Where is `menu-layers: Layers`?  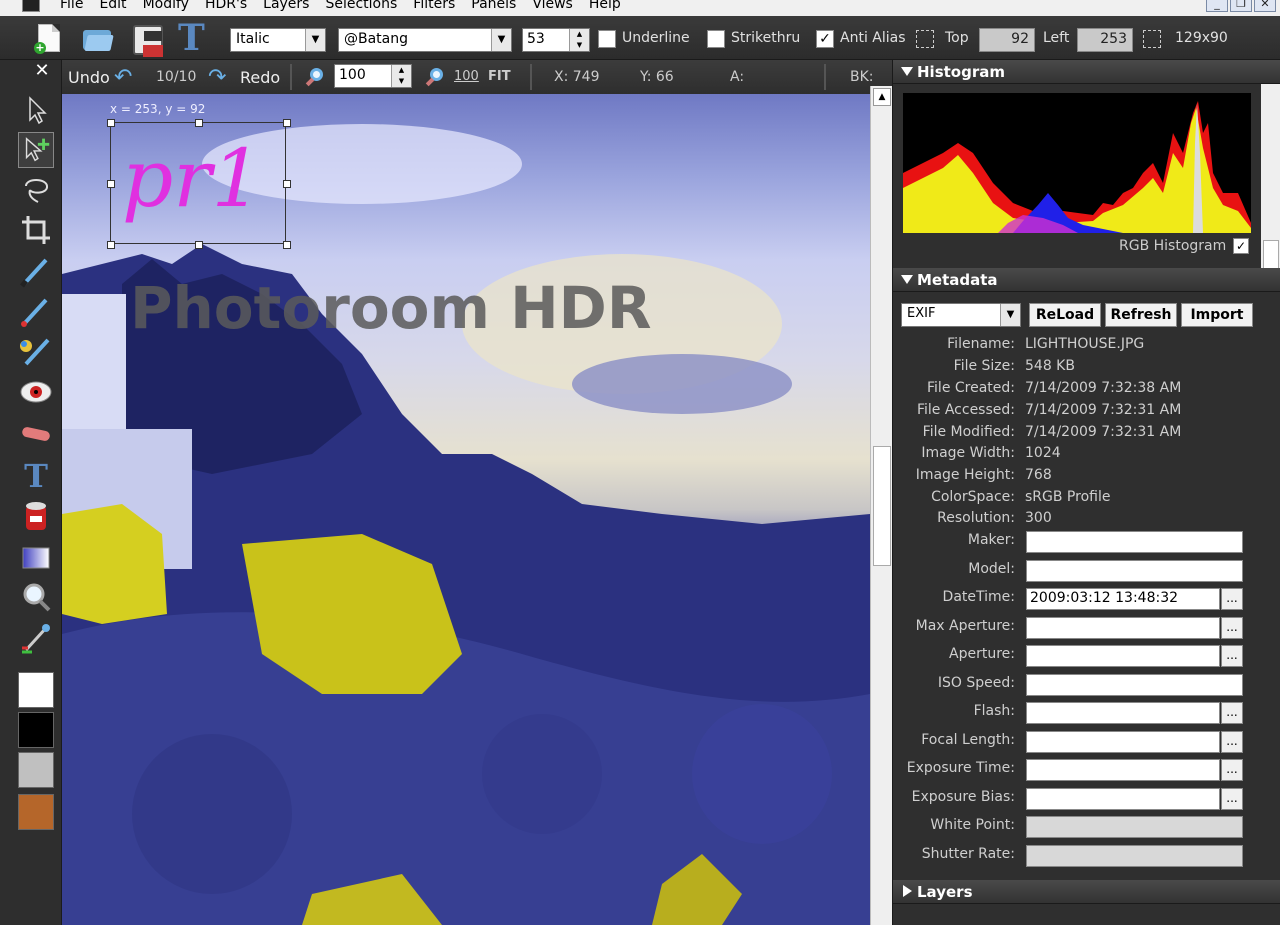
menu-layers: Layers is located at coordinates (286, 6).